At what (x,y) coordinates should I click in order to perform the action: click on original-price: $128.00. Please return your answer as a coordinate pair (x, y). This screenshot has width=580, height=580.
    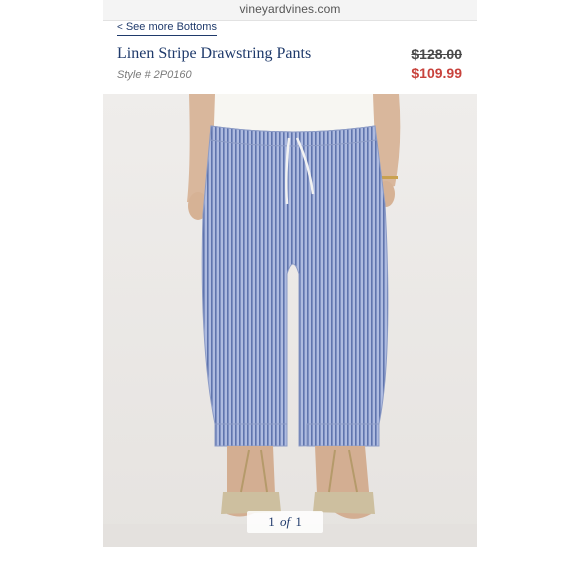
    Looking at the image, I should click on (436, 54).